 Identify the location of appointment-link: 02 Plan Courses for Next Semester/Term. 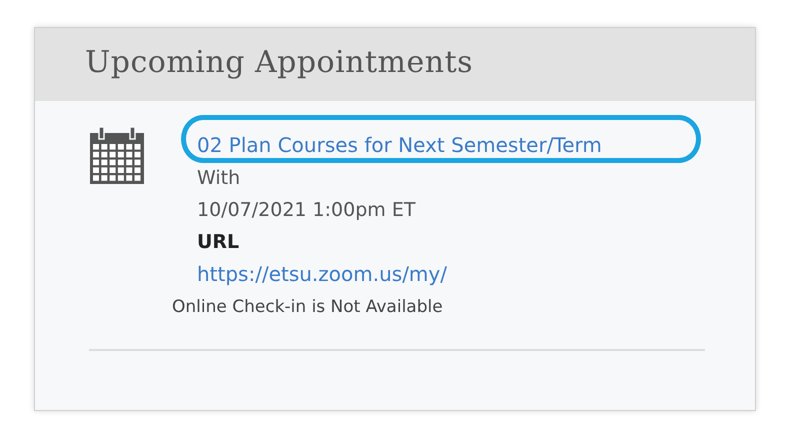
(399, 145).